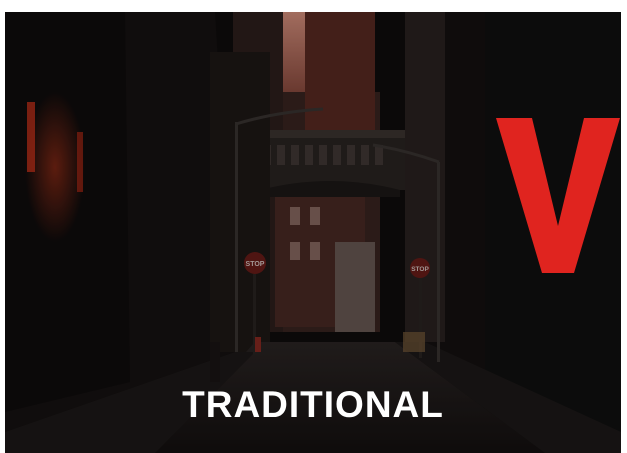 The width and height of the screenshot is (627, 453). What do you see at coordinates (313, 404) in the screenshot?
I see `caption-text: TRADITIONAL` at bounding box center [313, 404].